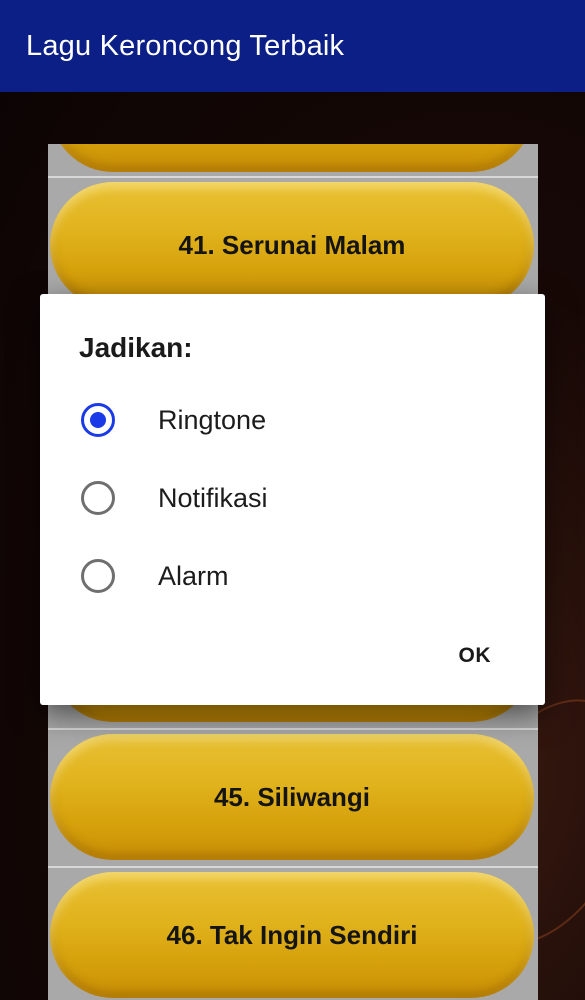 This screenshot has height=1000, width=585. I want to click on option-label: Ringtone, so click(212, 419).